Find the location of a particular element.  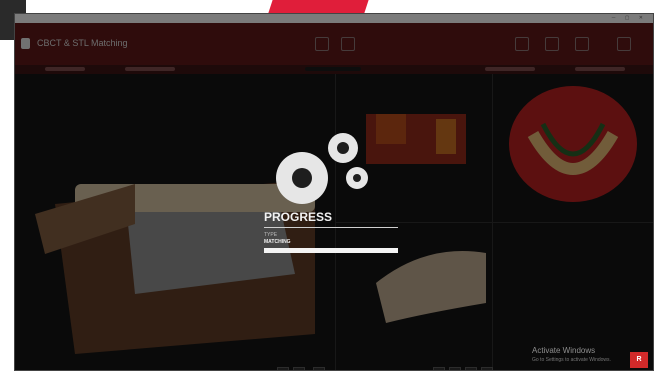

progress-bar-fill is located at coordinates (331, 250).